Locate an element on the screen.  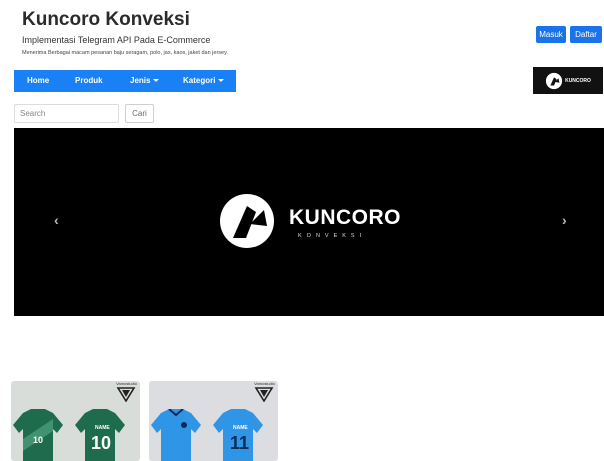
carousel-brand: KUNCORO is located at coordinates (345, 217).